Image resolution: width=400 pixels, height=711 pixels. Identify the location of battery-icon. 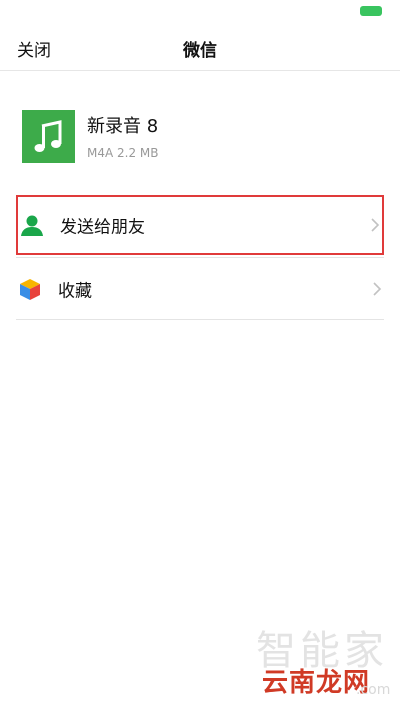
(371, 11).